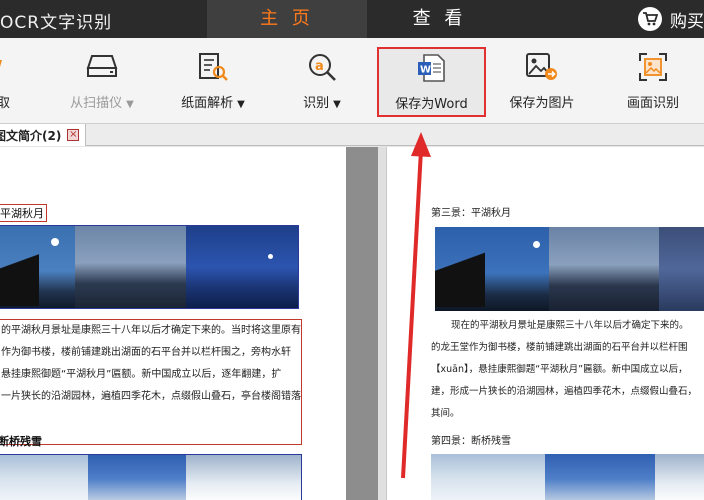 The width and height of the screenshot is (704, 500). Describe the element at coordinates (7, 81) in the screenshot. I see `import-button: 取` at that location.